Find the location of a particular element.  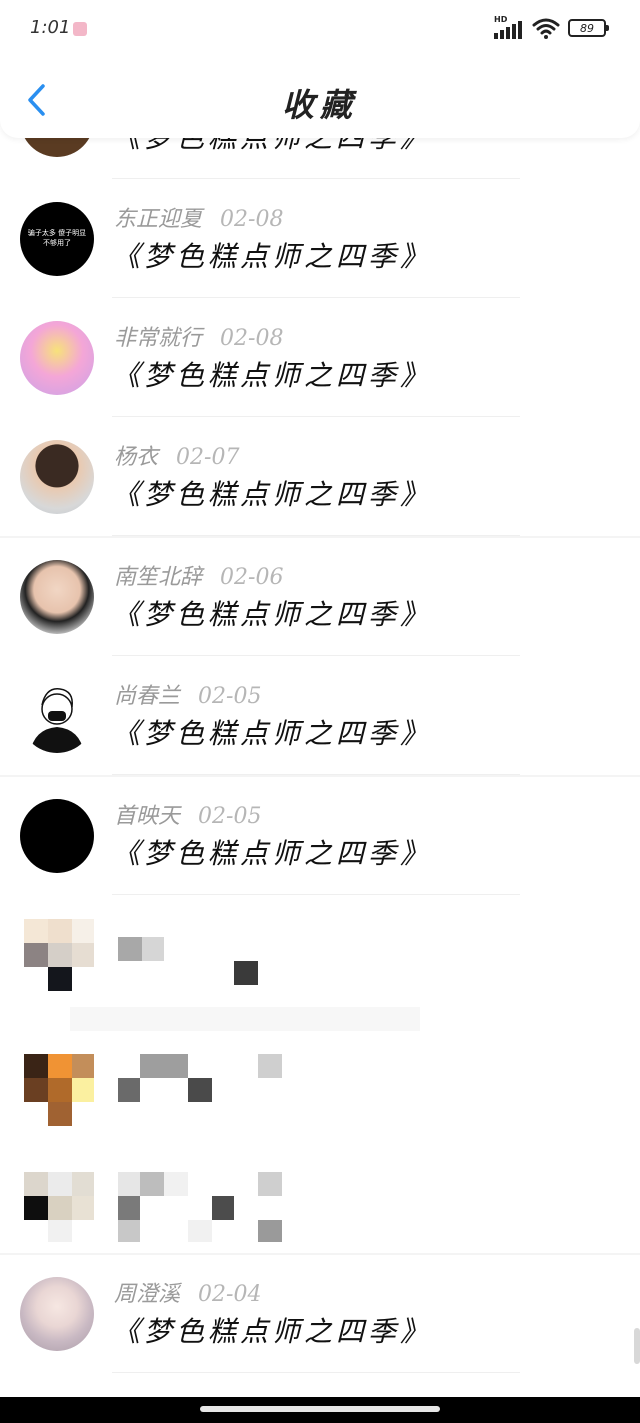

avatar-illustration is located at coordinates (57, 720).